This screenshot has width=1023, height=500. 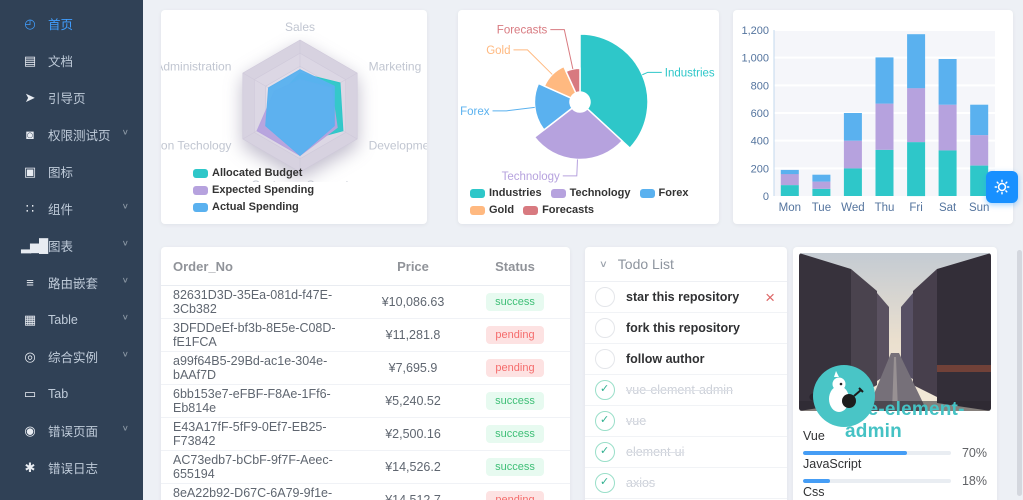 What do you see at coordinates (71, 245) in the screenshot?
I see `sidebar-item-charts: ▂▅█ 图表 ∨` at bounding box center [71, 245].